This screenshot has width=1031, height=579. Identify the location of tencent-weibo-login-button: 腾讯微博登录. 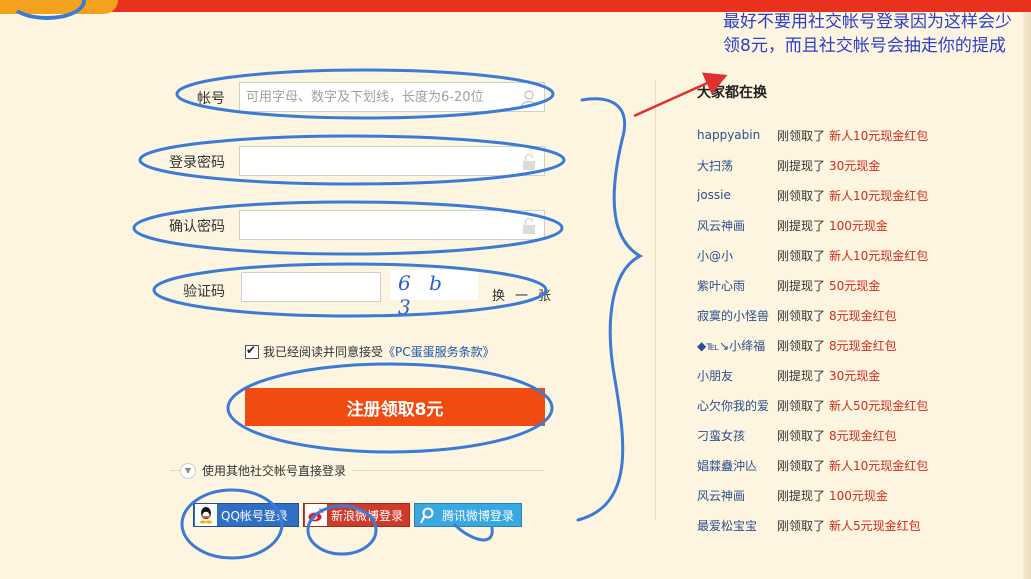
(468, 515).